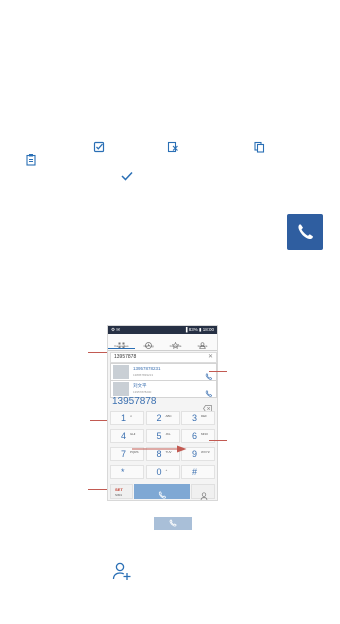 The width and height of the screenshot is (340, 624). I want to click on swipe-arrow, so click(159, 446).